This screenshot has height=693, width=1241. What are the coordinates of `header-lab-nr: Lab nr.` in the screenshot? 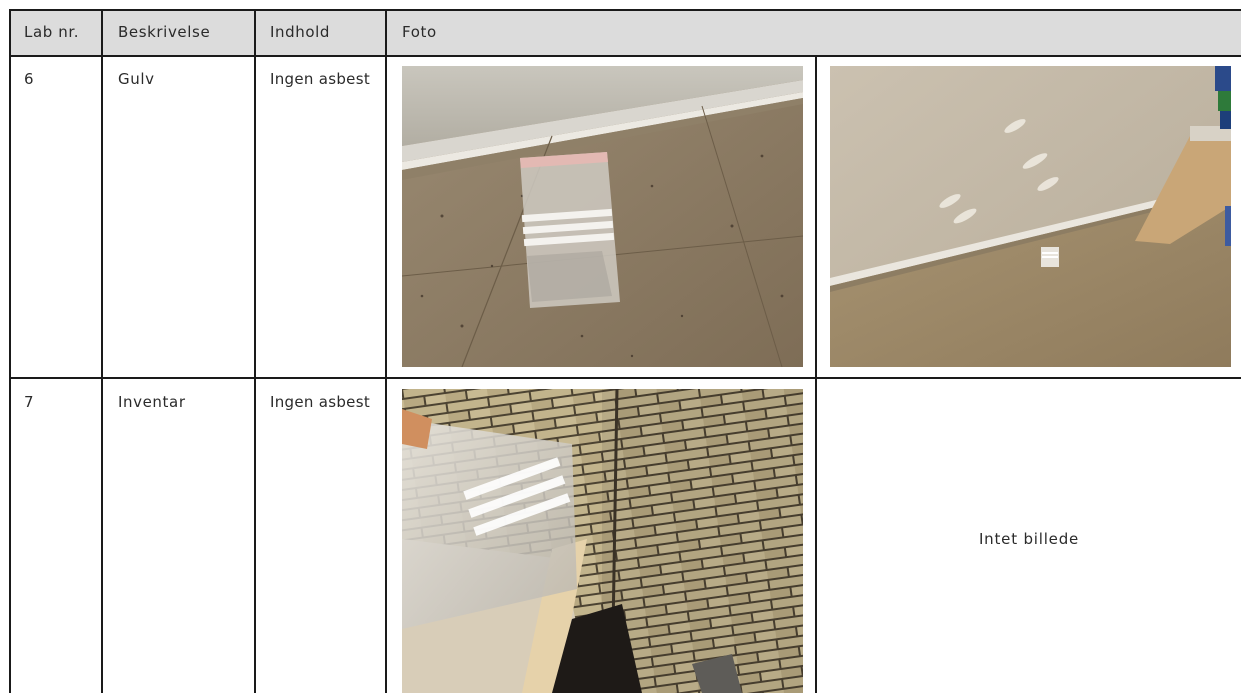 It's located at (52, 32).